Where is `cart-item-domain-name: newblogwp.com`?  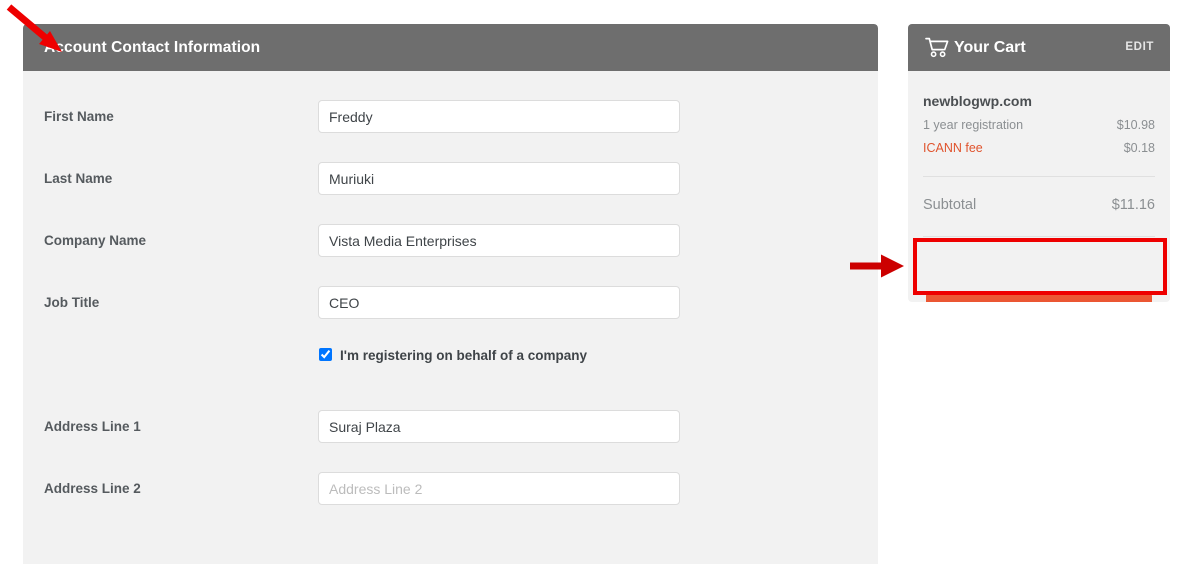 cart-item-domain-name: newblogwp.com is located at coordinates (977, 101).